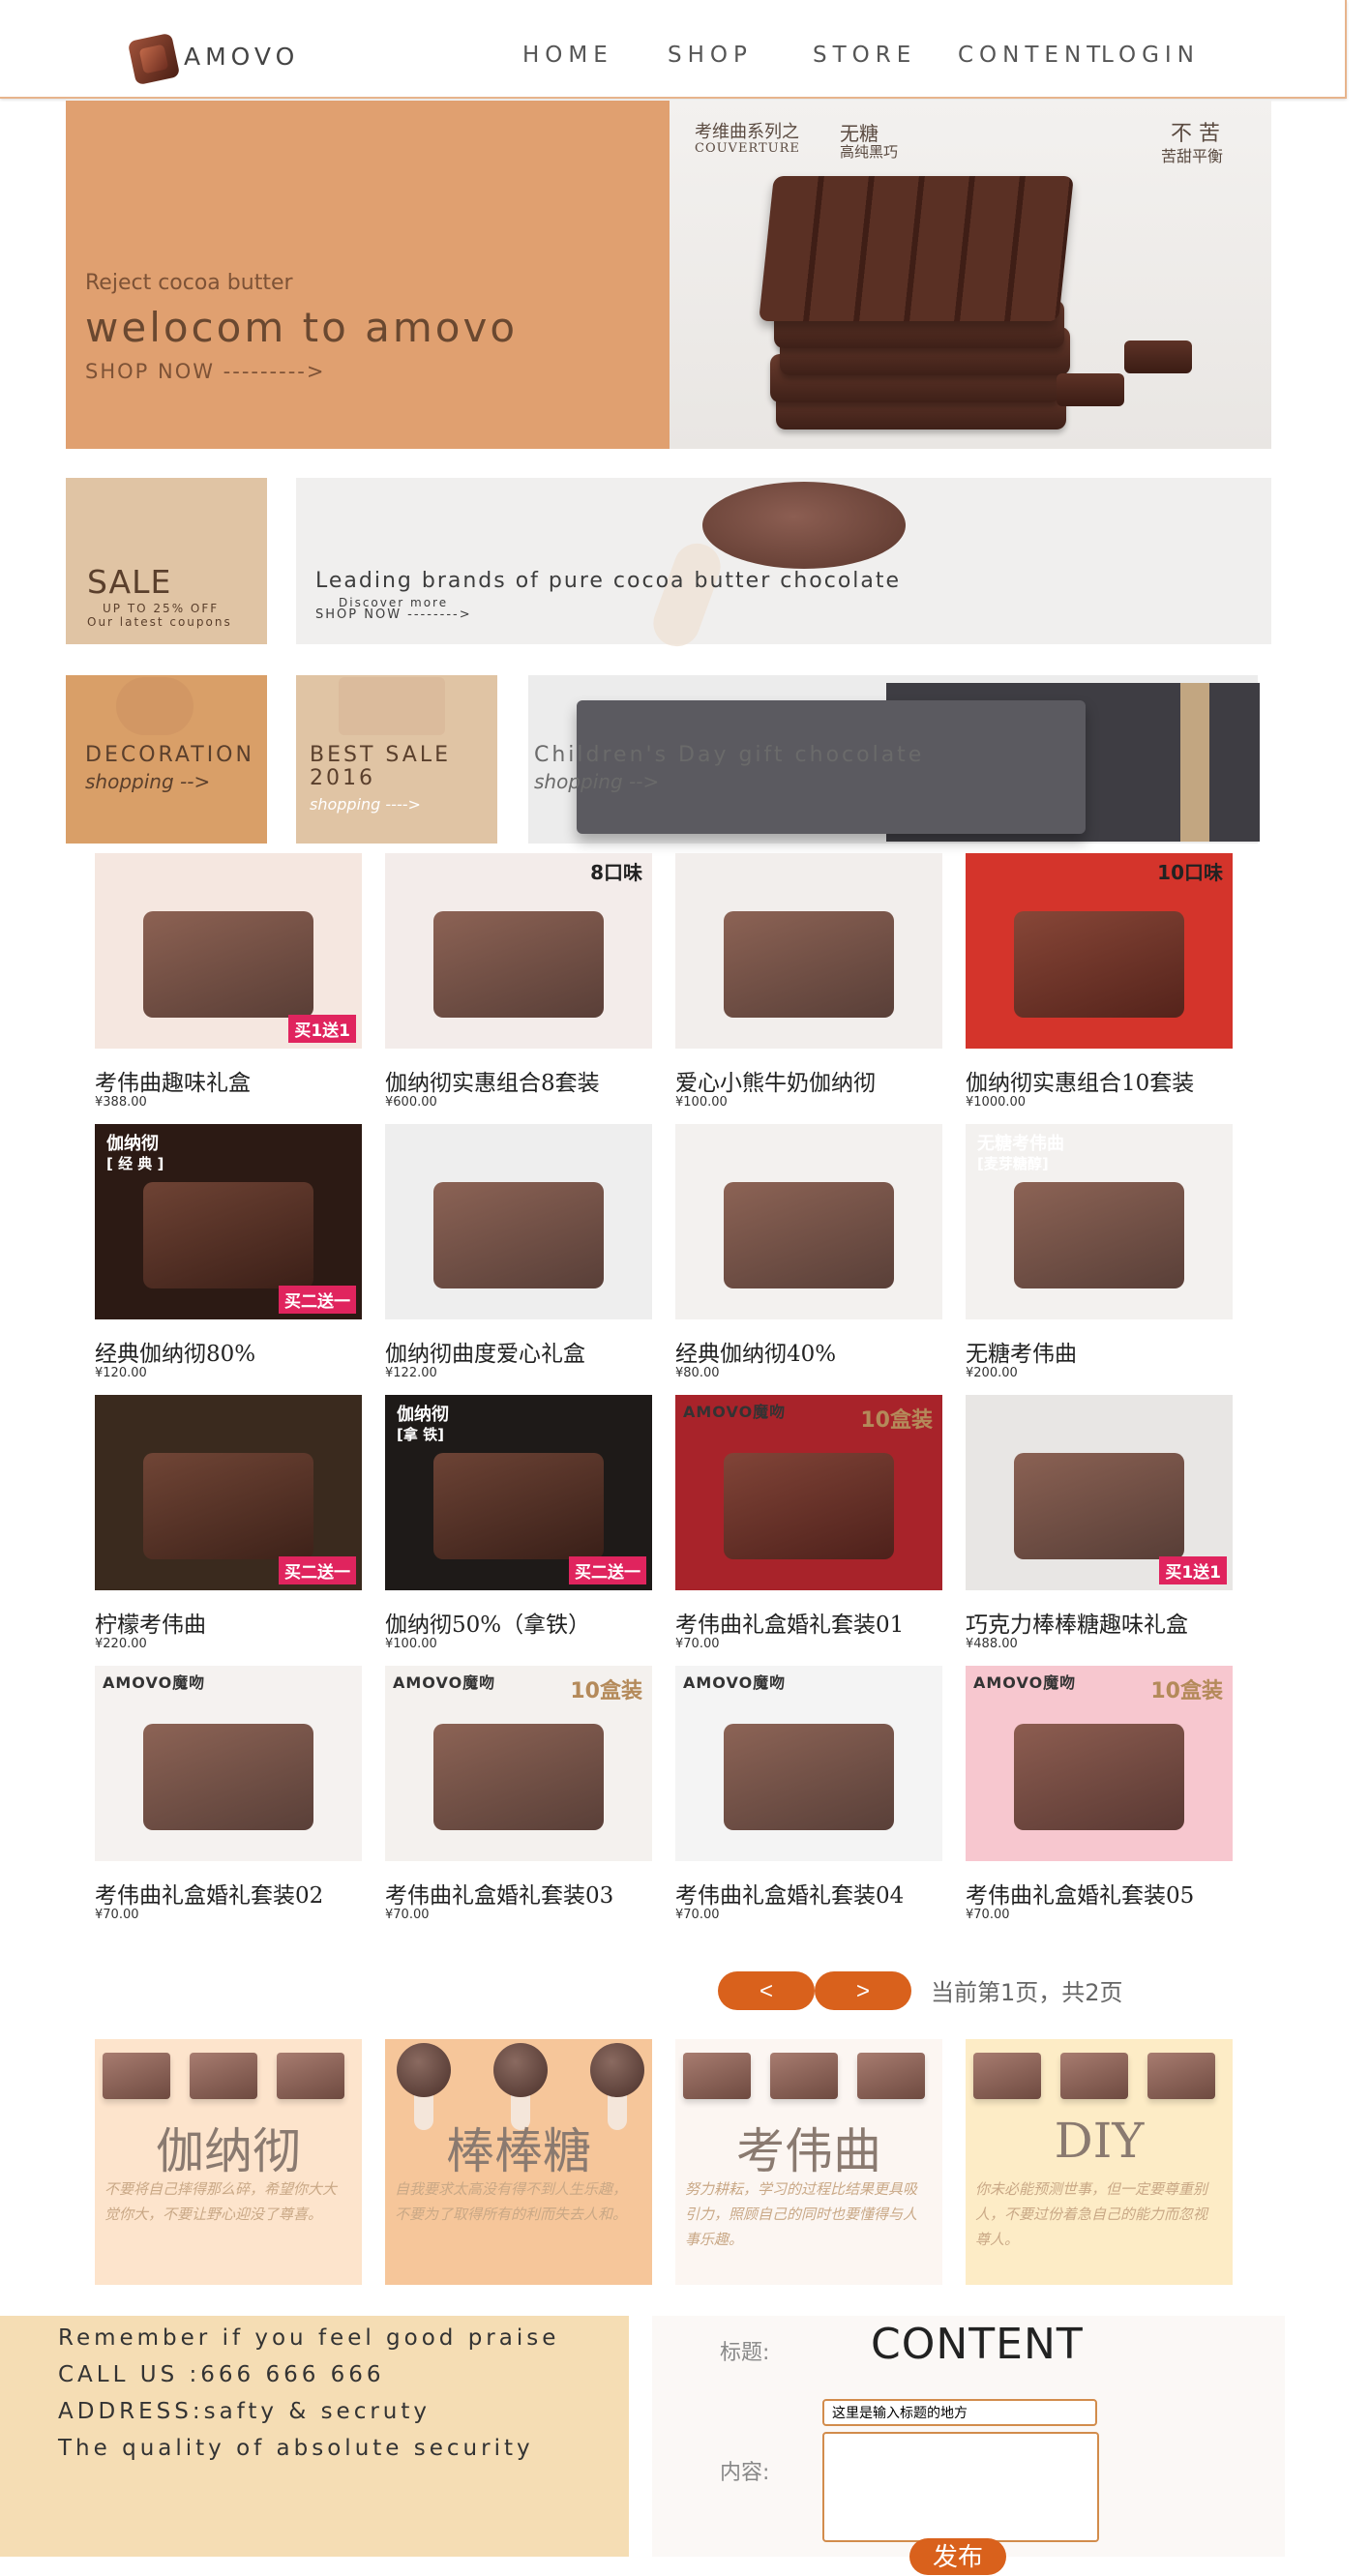 The image size is (1370, 2576). What do you see at coordinates (1099, 951) in the screenshot?
I see `product-image: 10口味` at bounding box center [1099, 951].